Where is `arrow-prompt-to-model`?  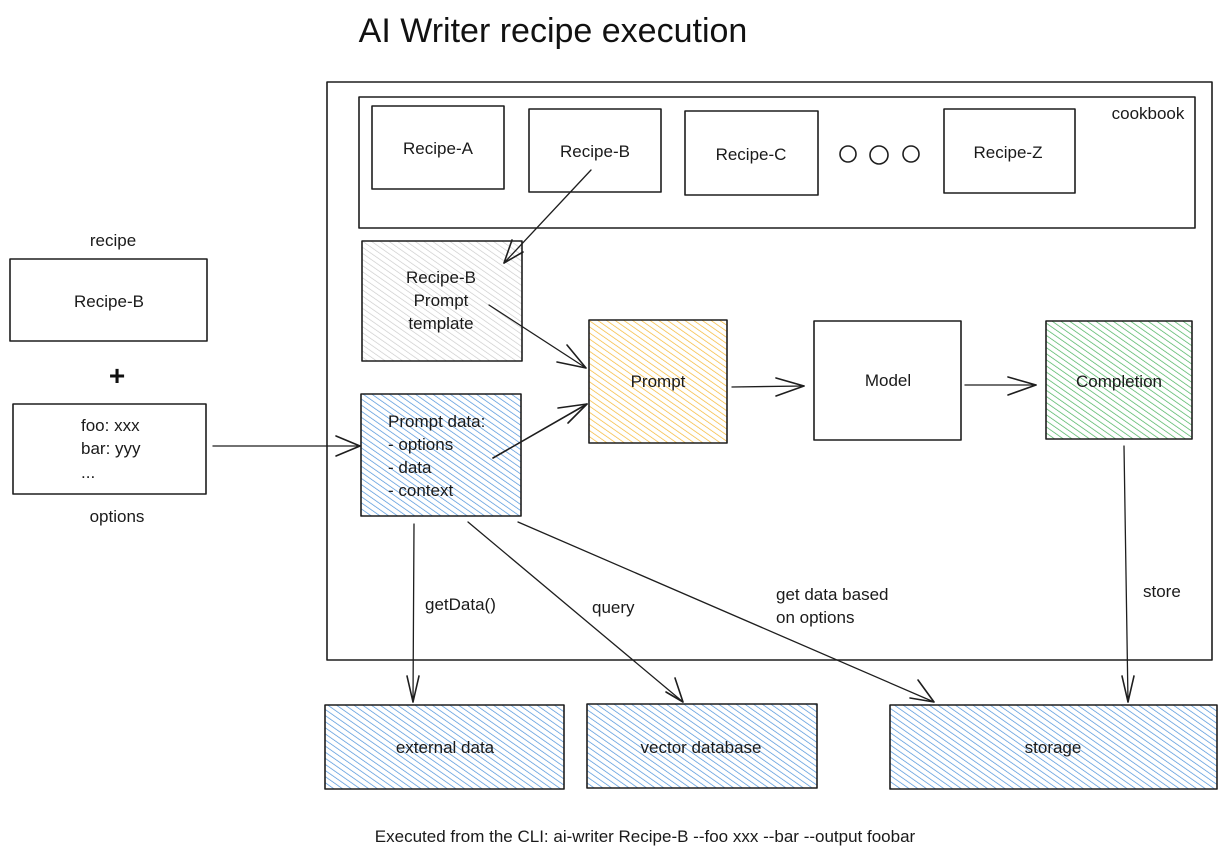
arrow-prompt-to-model is located at coordinates (768, 387).